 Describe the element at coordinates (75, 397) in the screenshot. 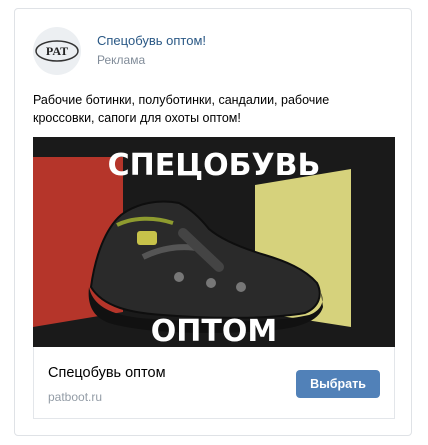

I see `link-domain: patboot.ru` at that location.